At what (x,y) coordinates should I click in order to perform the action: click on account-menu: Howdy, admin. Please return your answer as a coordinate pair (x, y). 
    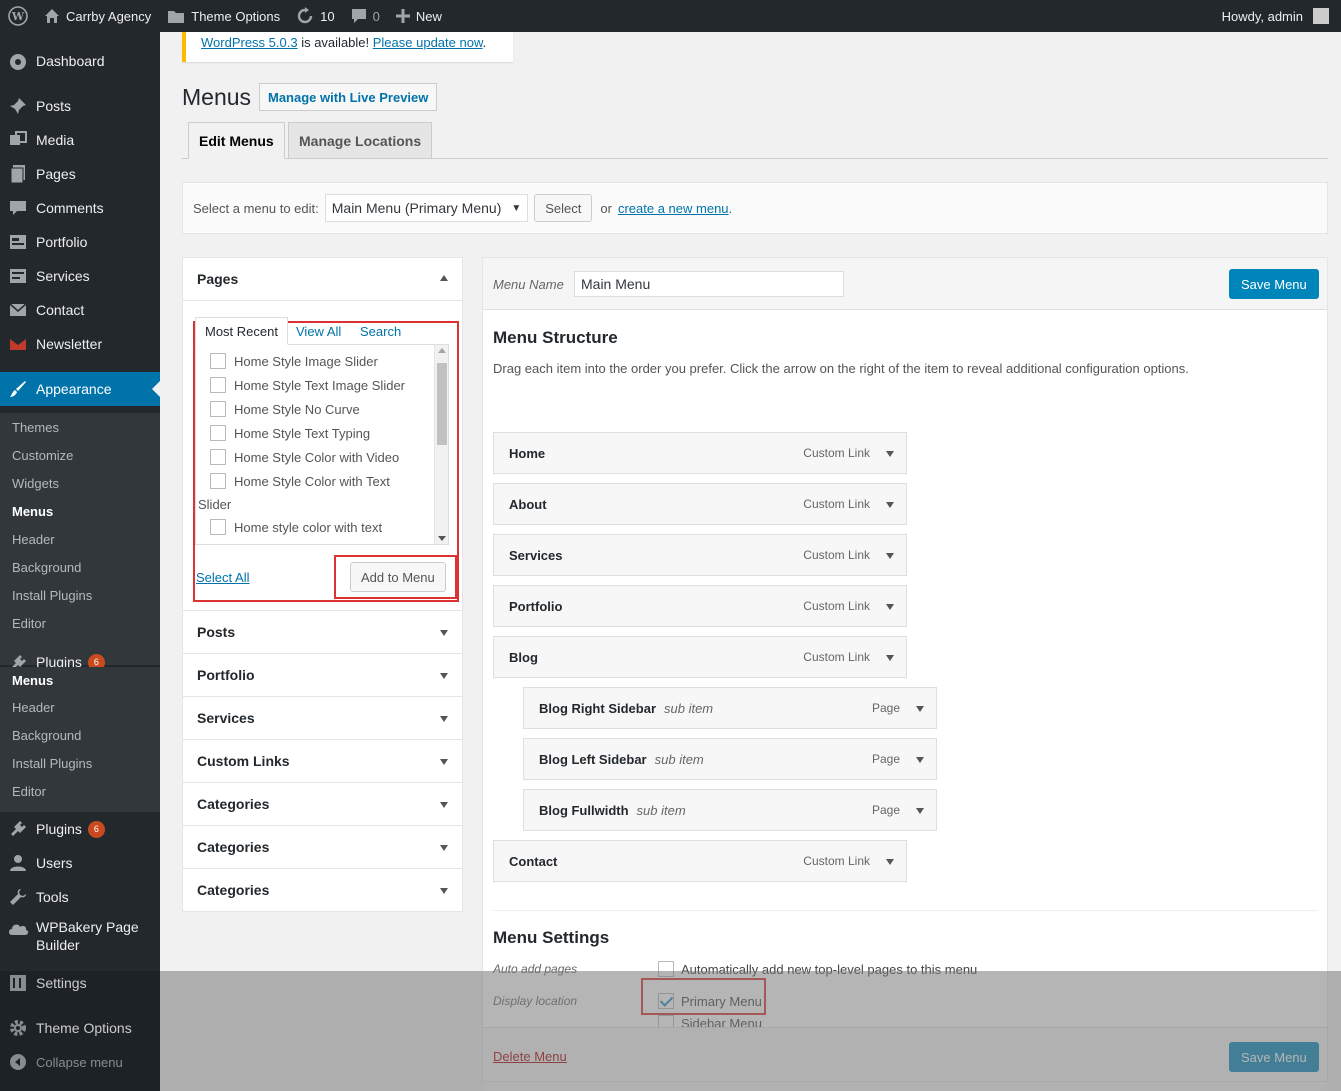
    Looking at the image, I should click on (1277, 16).